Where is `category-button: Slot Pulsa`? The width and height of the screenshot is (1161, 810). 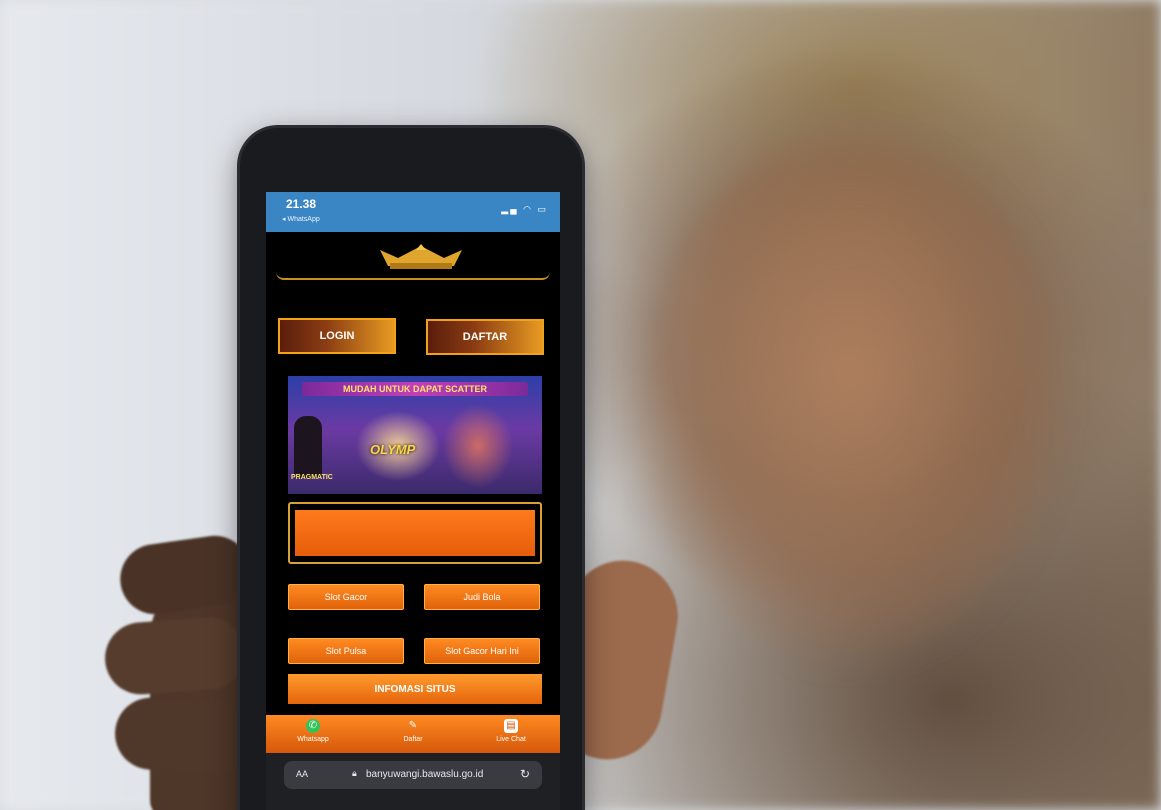
category-button: Slot Pulsa is located at coordinates (346, 651).